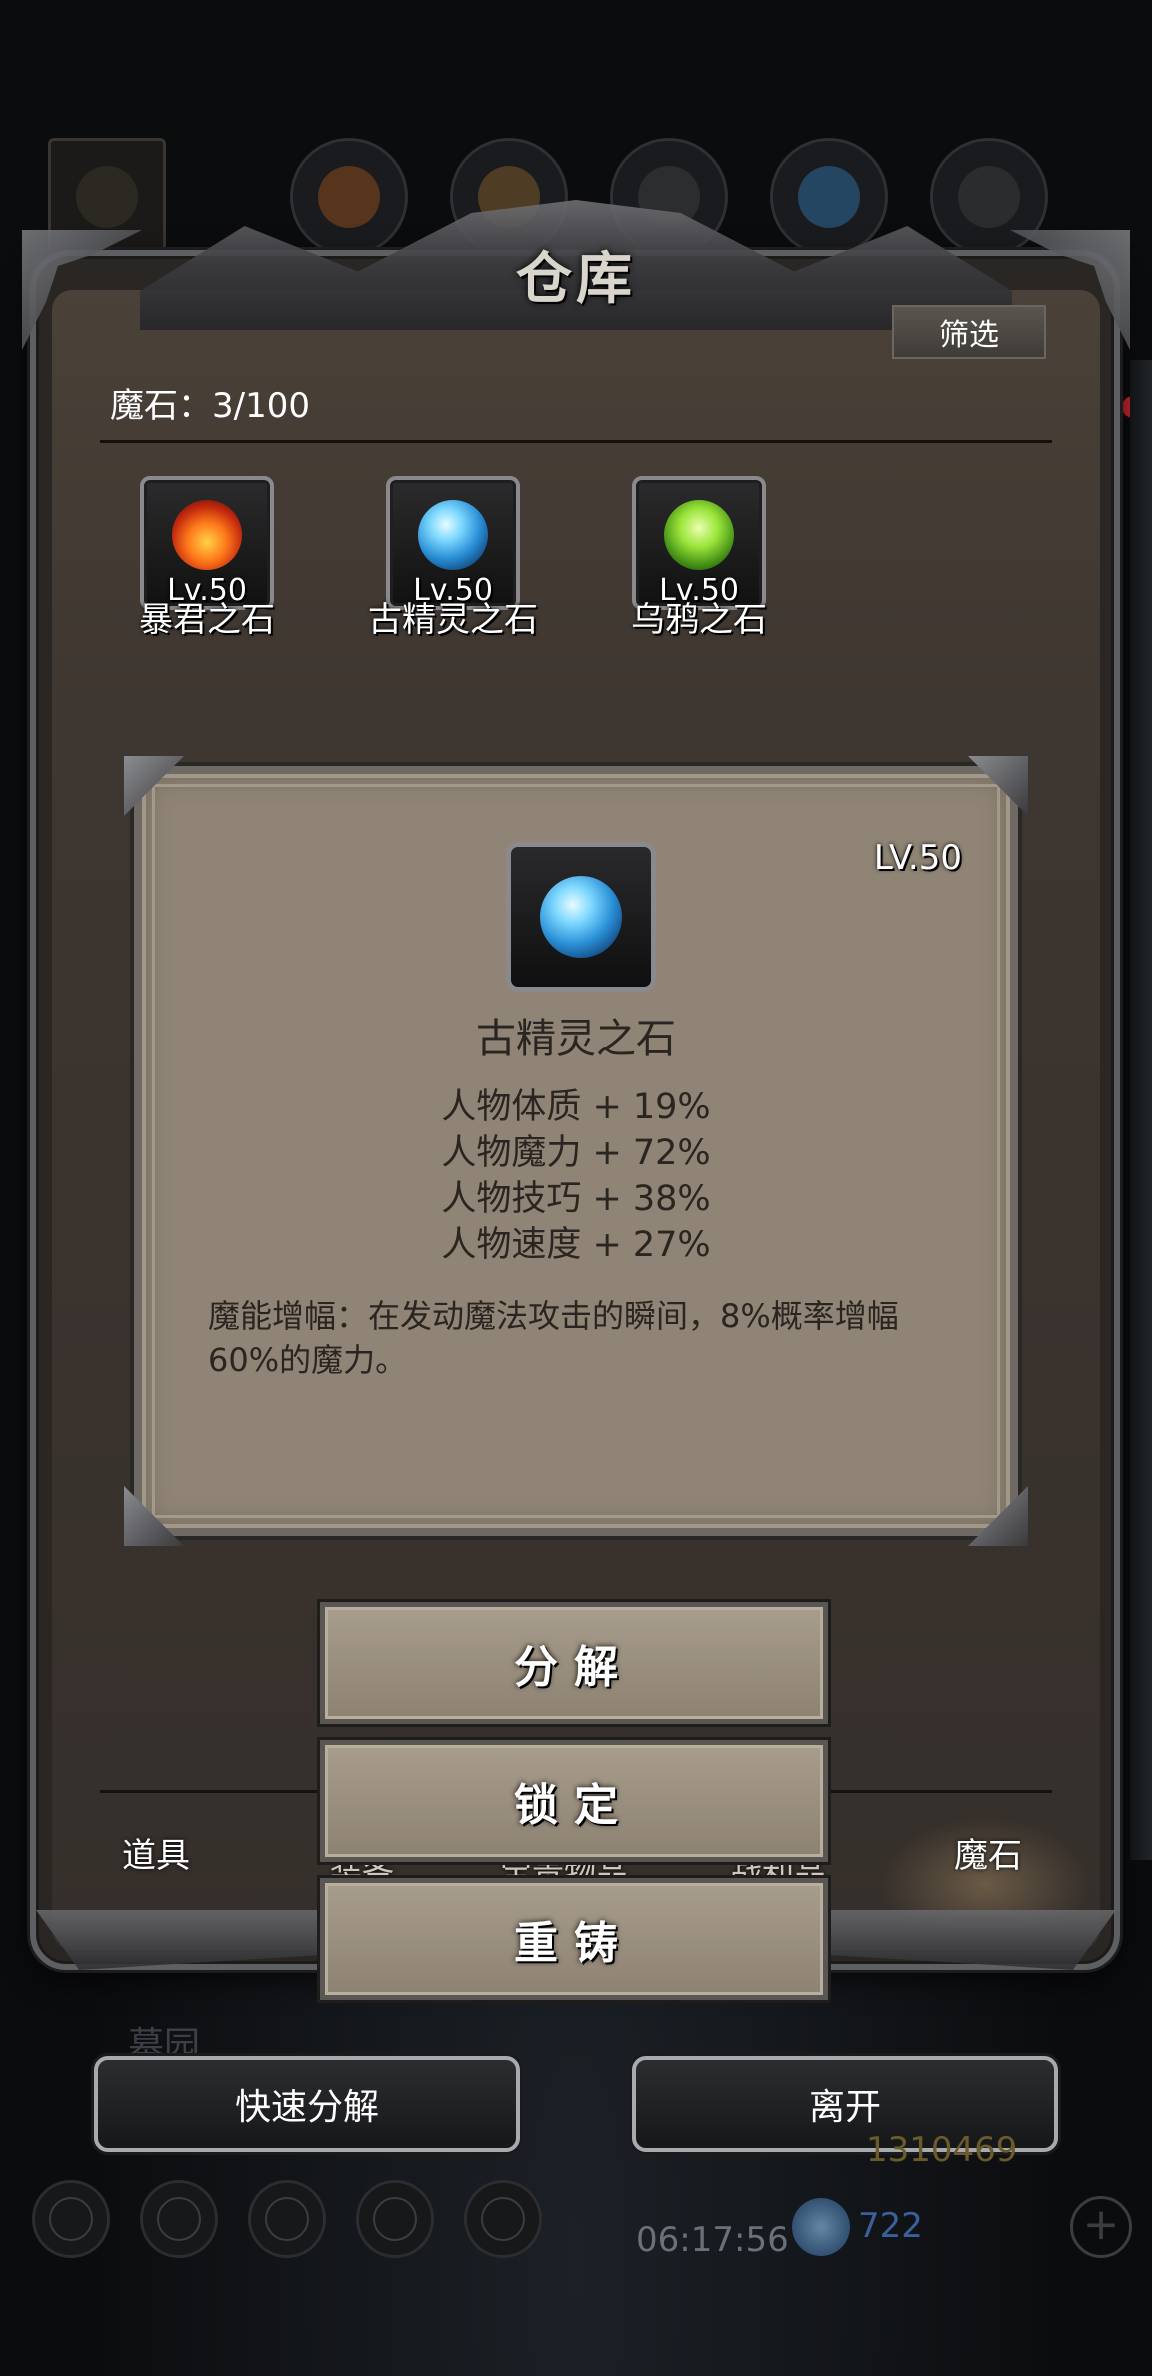 Image resolution: width=1152 pixels, height=2376 pixels. Describe the element at coordinates (576, 441) in the screenshot. I see `divider` at that location.